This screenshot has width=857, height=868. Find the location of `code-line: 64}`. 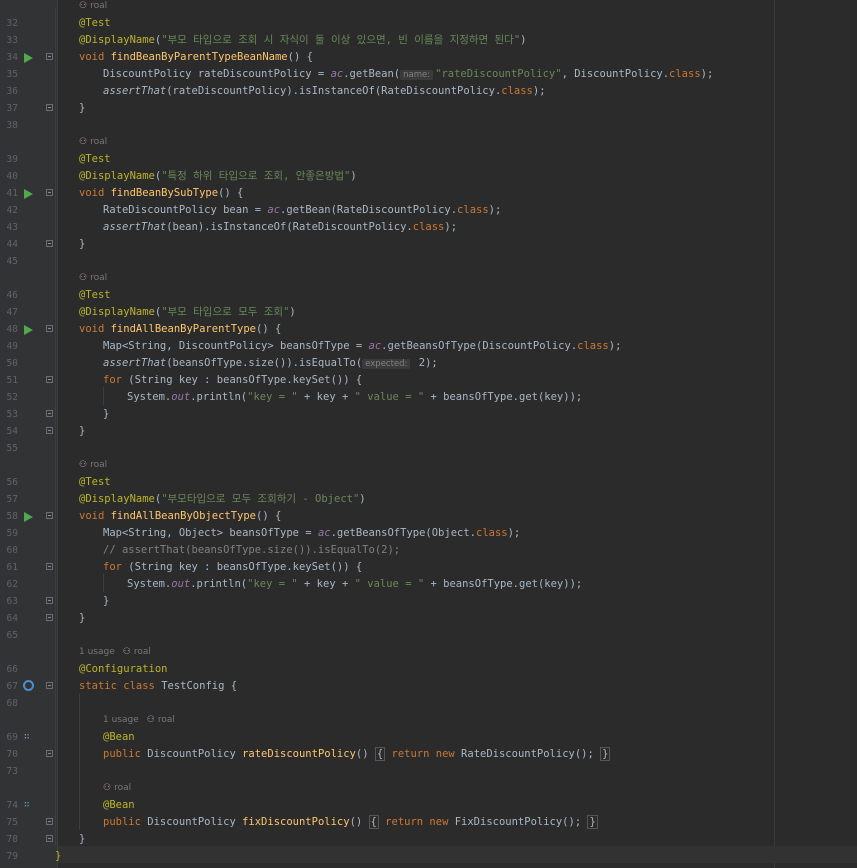

code-line: 64} is located at coordinates (428, 618).